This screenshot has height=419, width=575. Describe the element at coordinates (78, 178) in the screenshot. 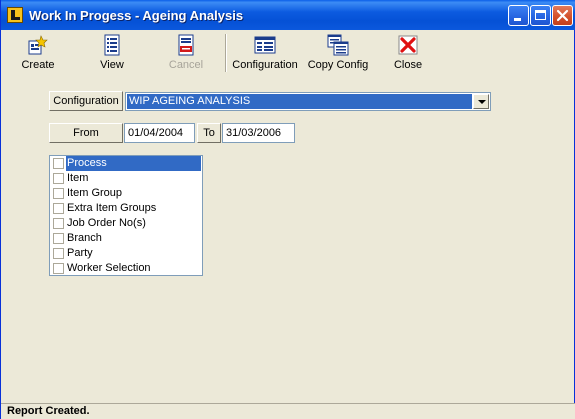

I see `list-item-label: Item` at that location.